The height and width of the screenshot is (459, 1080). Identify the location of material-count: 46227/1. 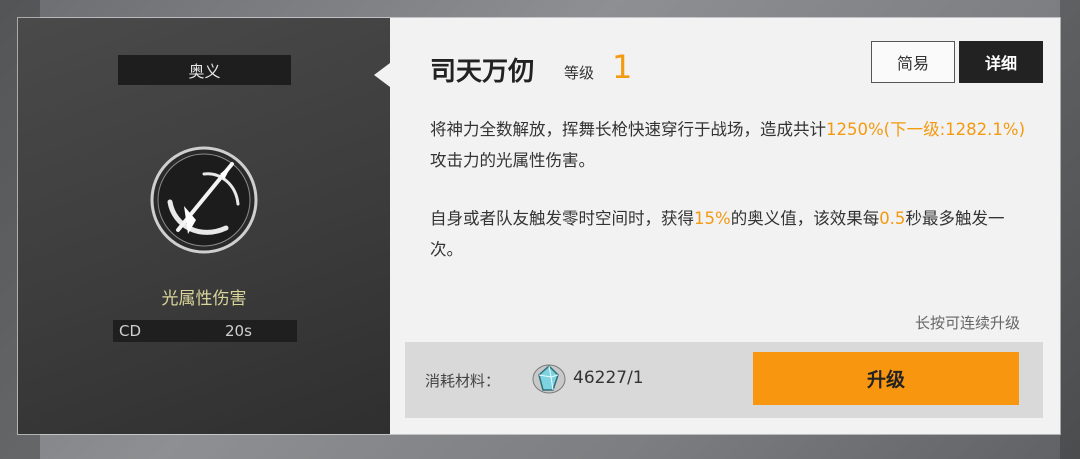
(608, 378).